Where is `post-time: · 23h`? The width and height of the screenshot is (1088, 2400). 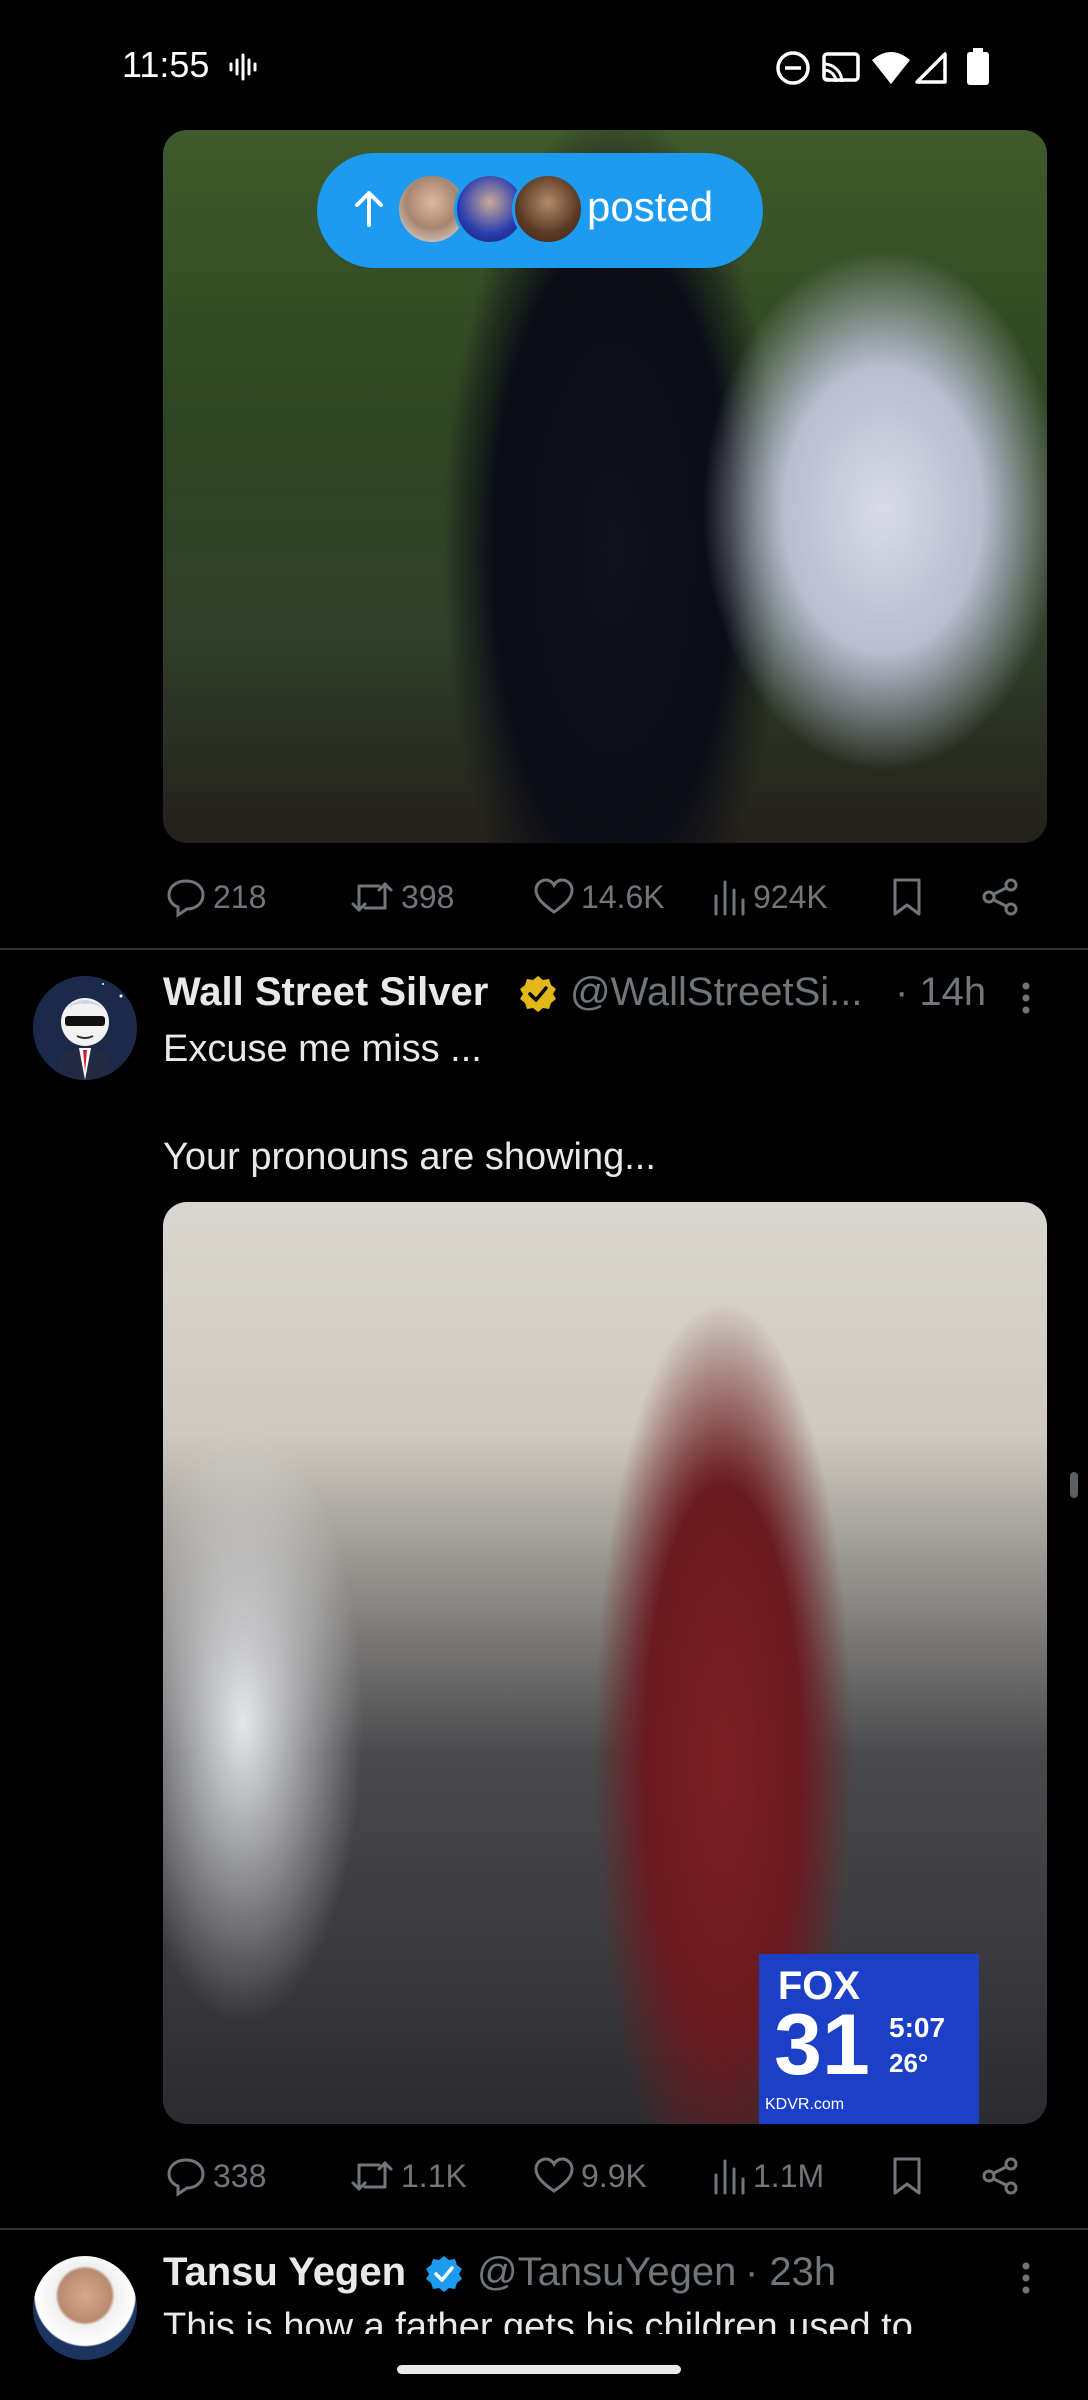 post-time: · 23h is located at coordinates (791, 2272).